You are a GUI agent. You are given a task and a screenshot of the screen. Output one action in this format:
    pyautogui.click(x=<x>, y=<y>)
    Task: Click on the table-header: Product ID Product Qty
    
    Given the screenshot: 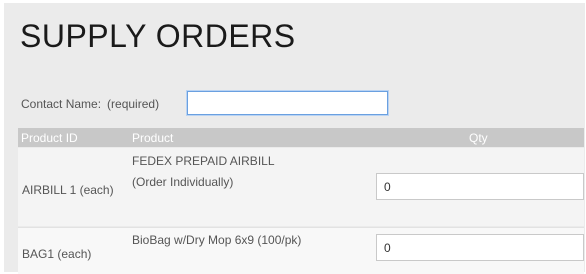 What is the action you would take?
    pyautogui.click(x=301, y=137)
    